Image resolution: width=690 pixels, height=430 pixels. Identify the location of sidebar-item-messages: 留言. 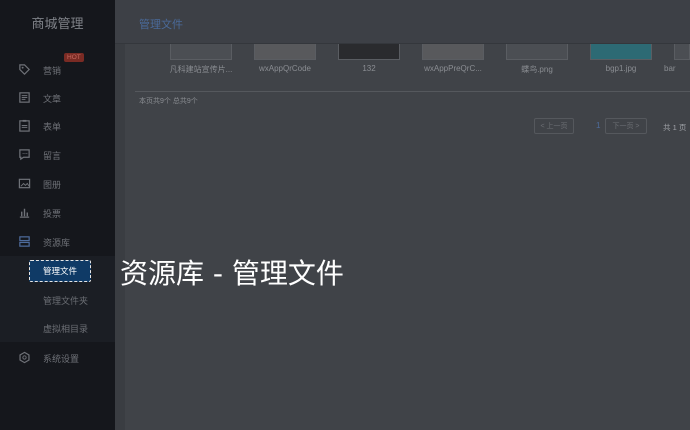
(57, 155).